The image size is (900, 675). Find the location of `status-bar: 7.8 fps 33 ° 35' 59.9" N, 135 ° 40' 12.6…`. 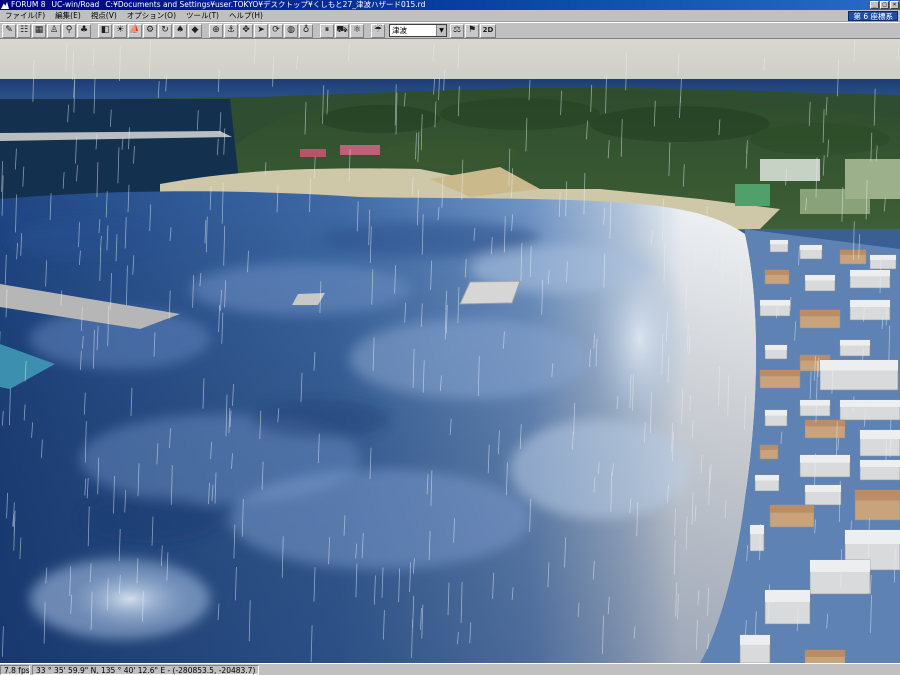

status-bar: 7.8 fps 33 ° 35' 59.9" N, 135 ° 40' 12.6… is located at coordinates (450, 669).